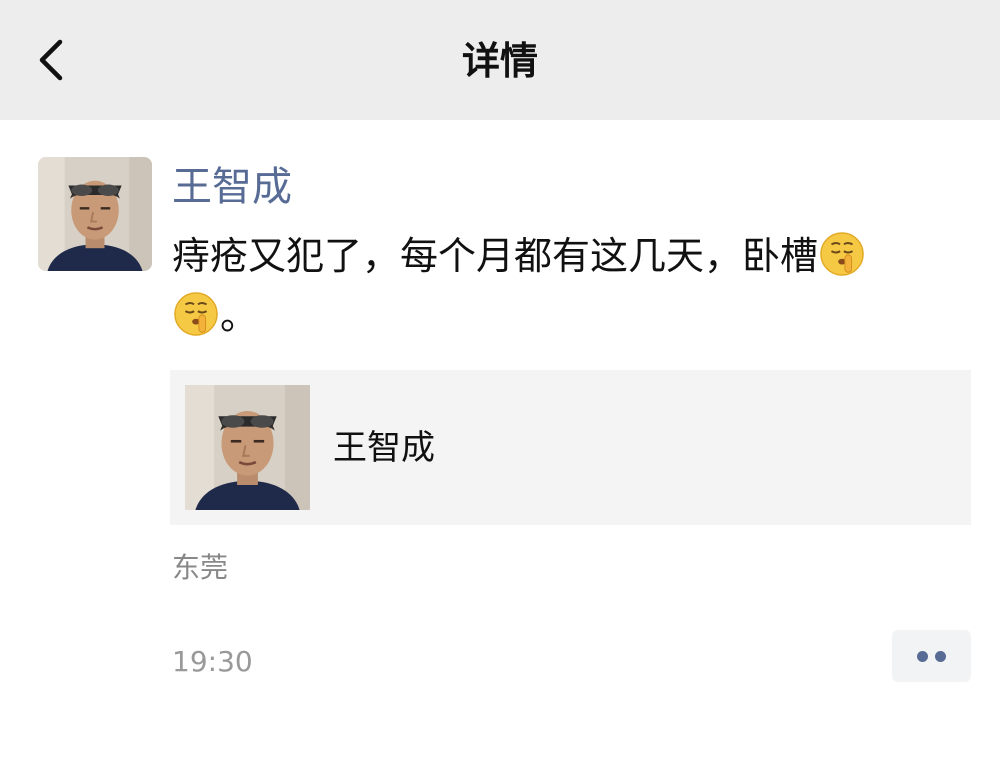 The height and width of the screenshot is (782, 1000). I want to click on post-text-end: 。, so click(239, 316).